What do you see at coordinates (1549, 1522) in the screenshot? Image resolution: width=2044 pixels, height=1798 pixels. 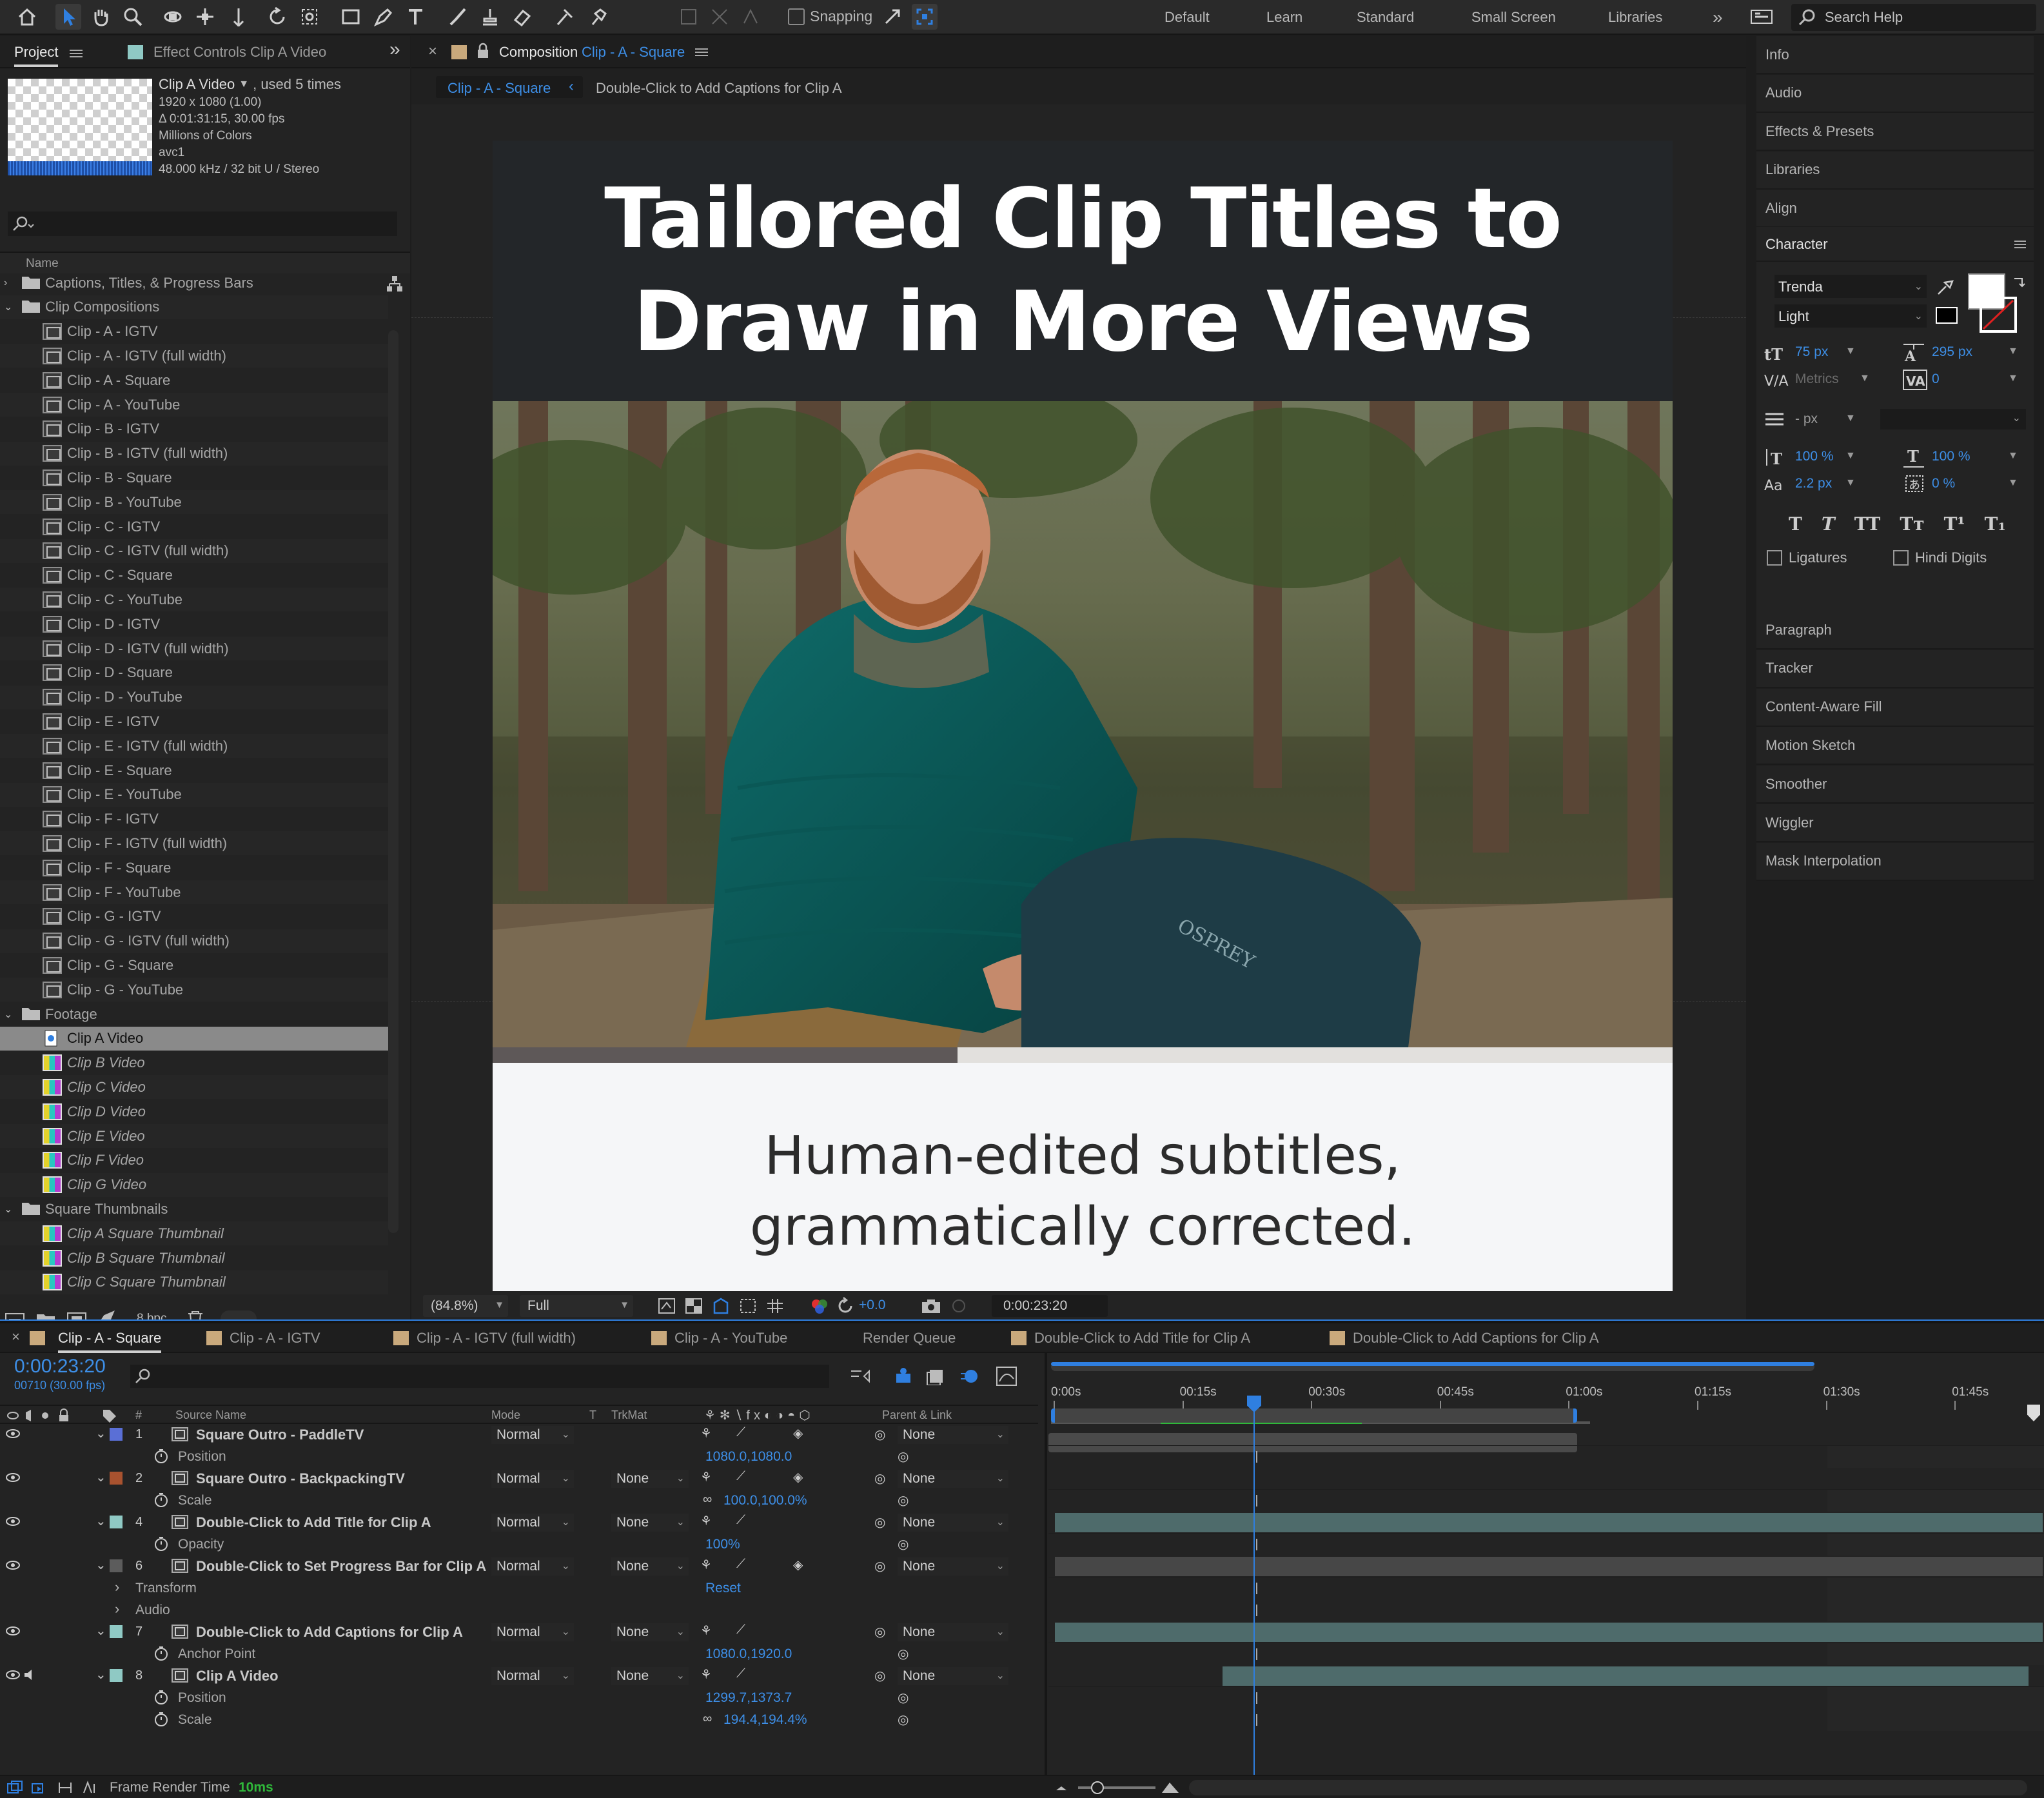 I see `layer-duration-bar` at bounding box center [1549, 1522].